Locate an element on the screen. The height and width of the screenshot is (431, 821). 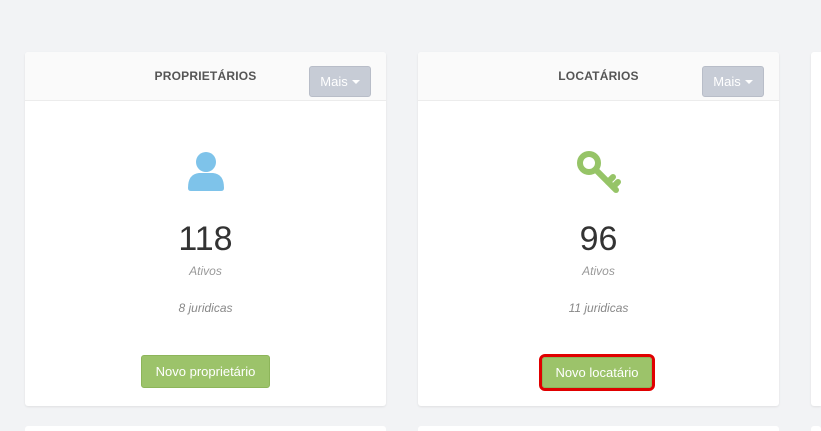
new-owner-label: Novo proprietário is located at coordinates (205, 371).